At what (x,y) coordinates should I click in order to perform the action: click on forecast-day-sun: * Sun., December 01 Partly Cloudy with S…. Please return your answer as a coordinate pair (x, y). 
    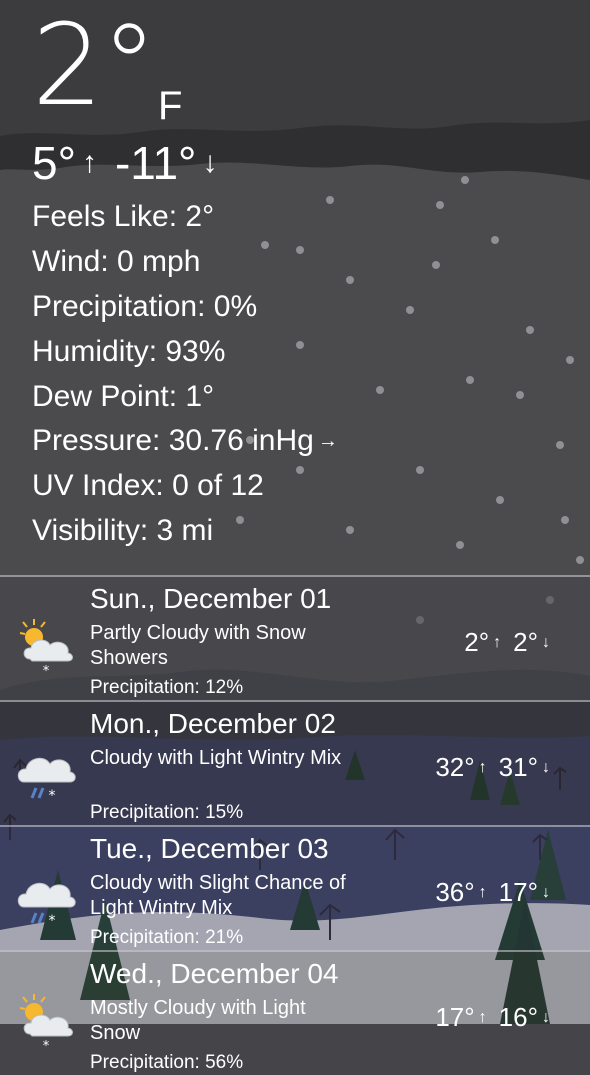
    Looking at the image, I should click on (295, 637).